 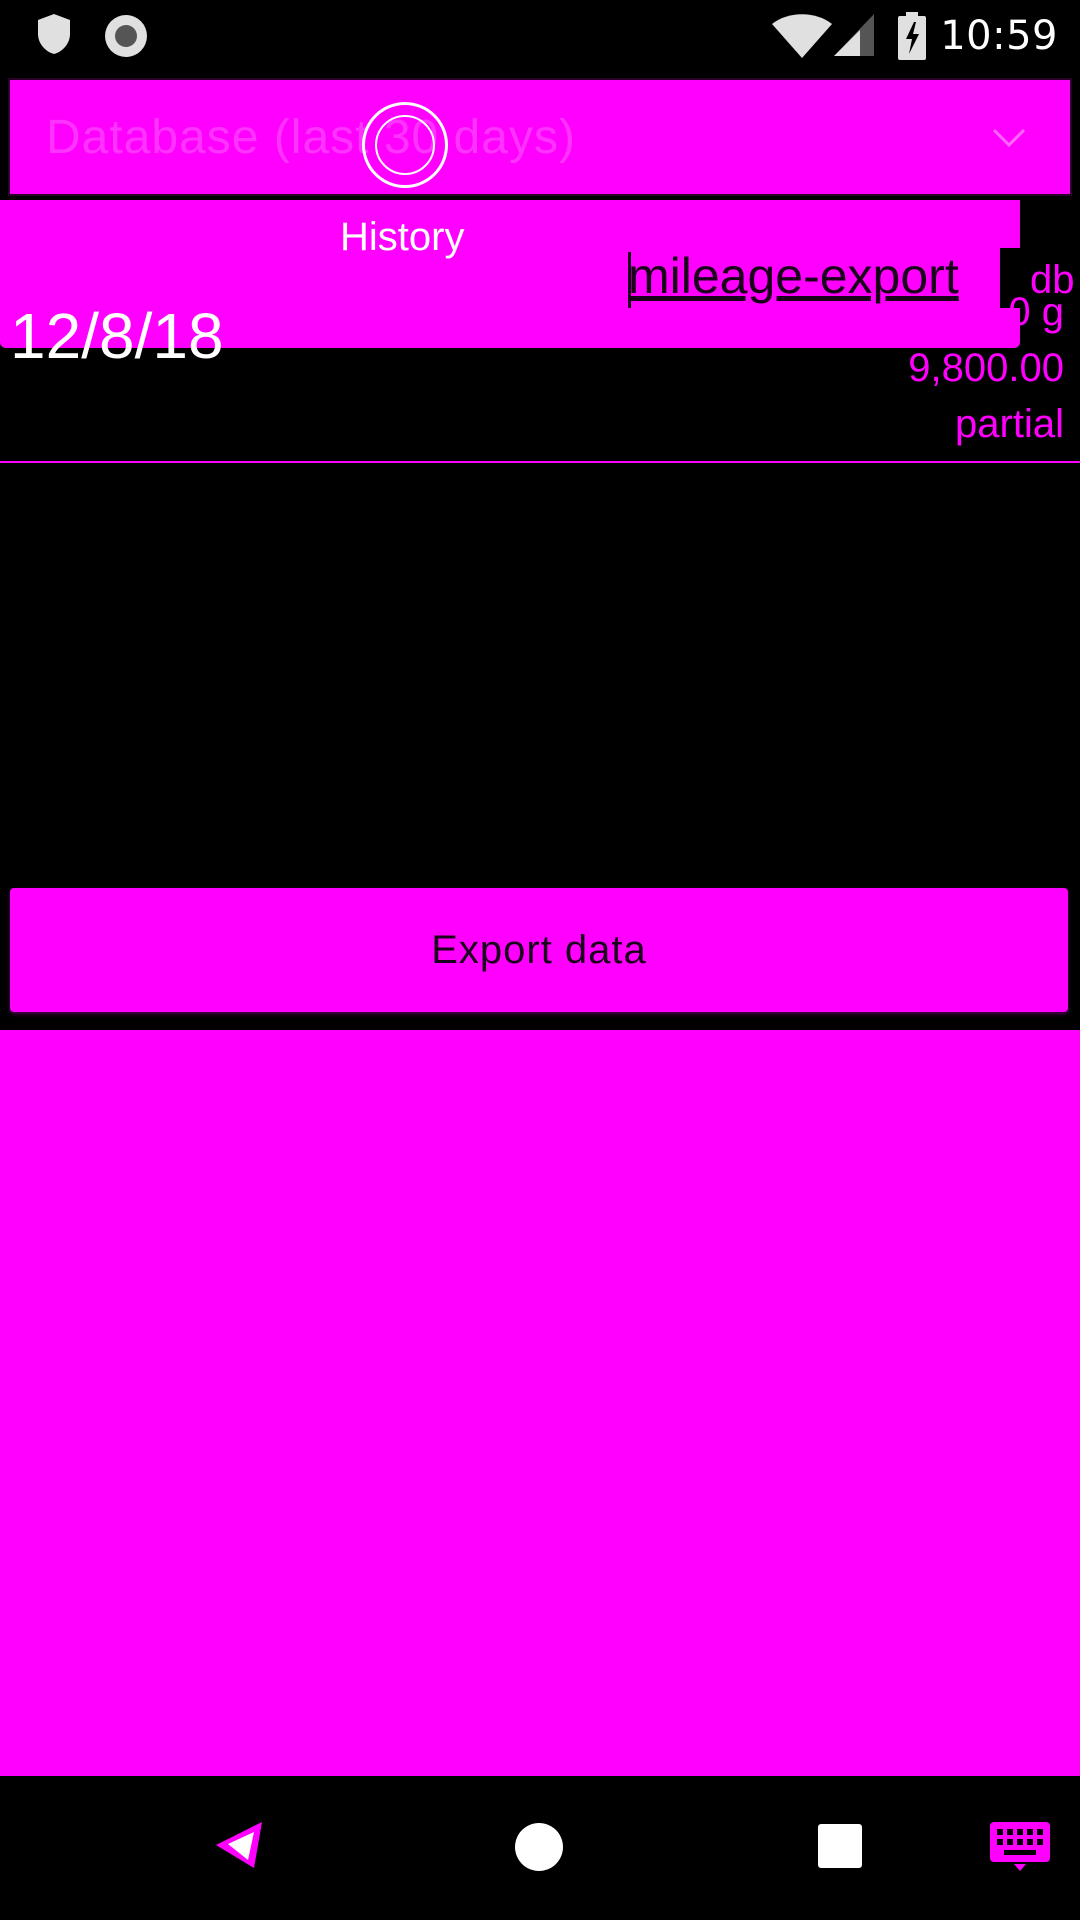 What do you see at coordinates (1009, 424) in the screenshot?
I see `row-status: partial` at bounding box center [1009, 424].